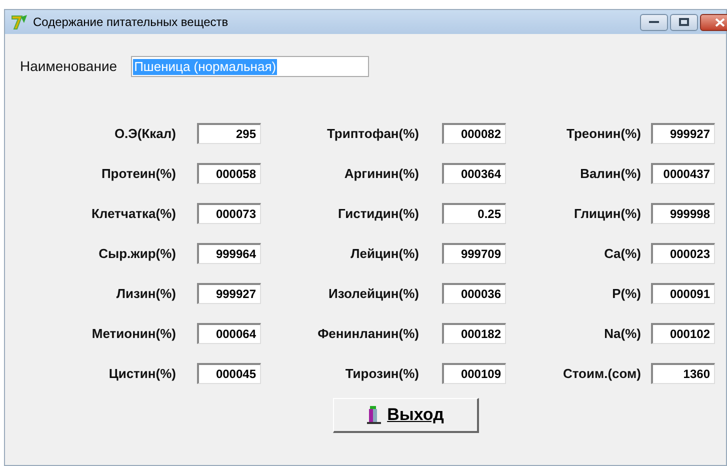 The width and height of the screenshot is (727, 466). I want to click on field-label: Изолейцин(%), so click(373, 293).